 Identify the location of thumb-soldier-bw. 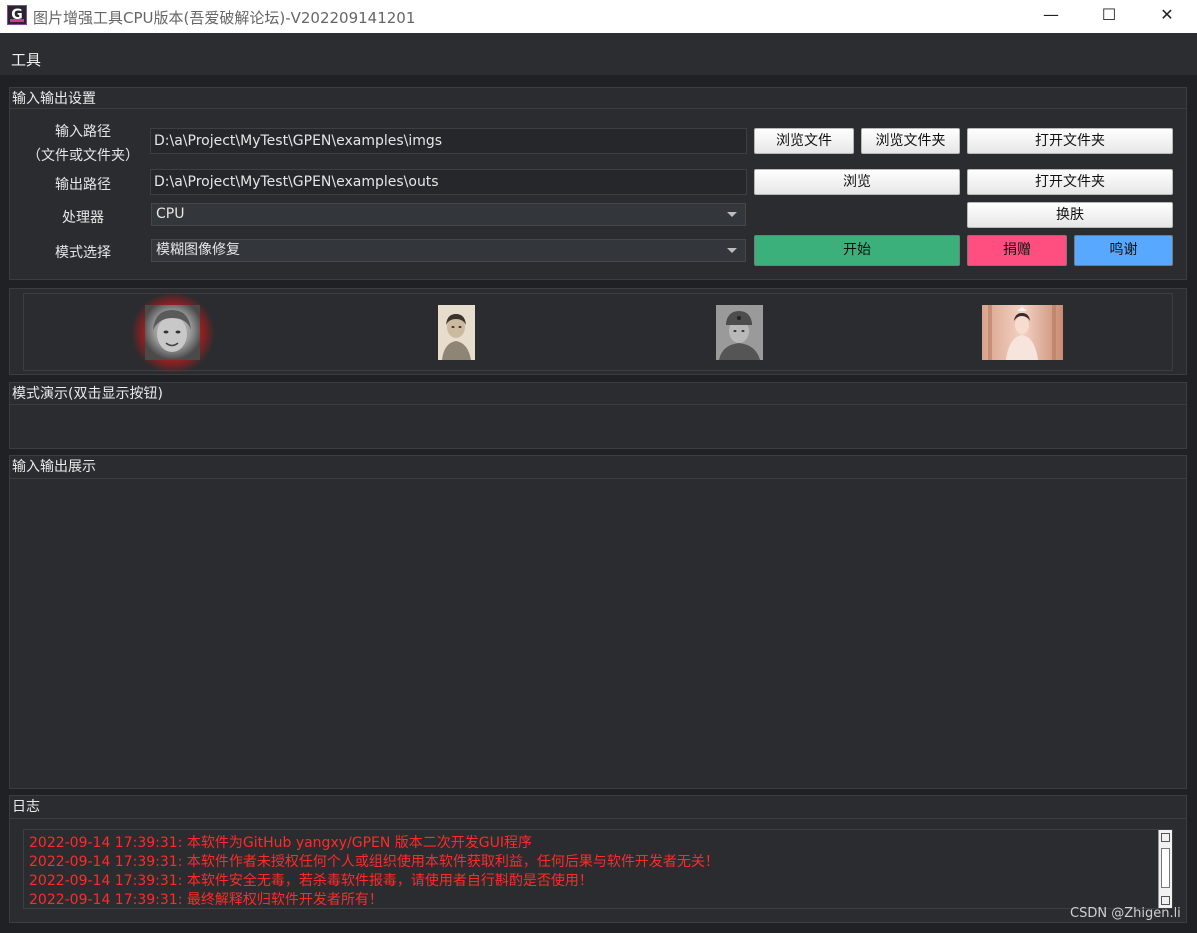
(739, 332).